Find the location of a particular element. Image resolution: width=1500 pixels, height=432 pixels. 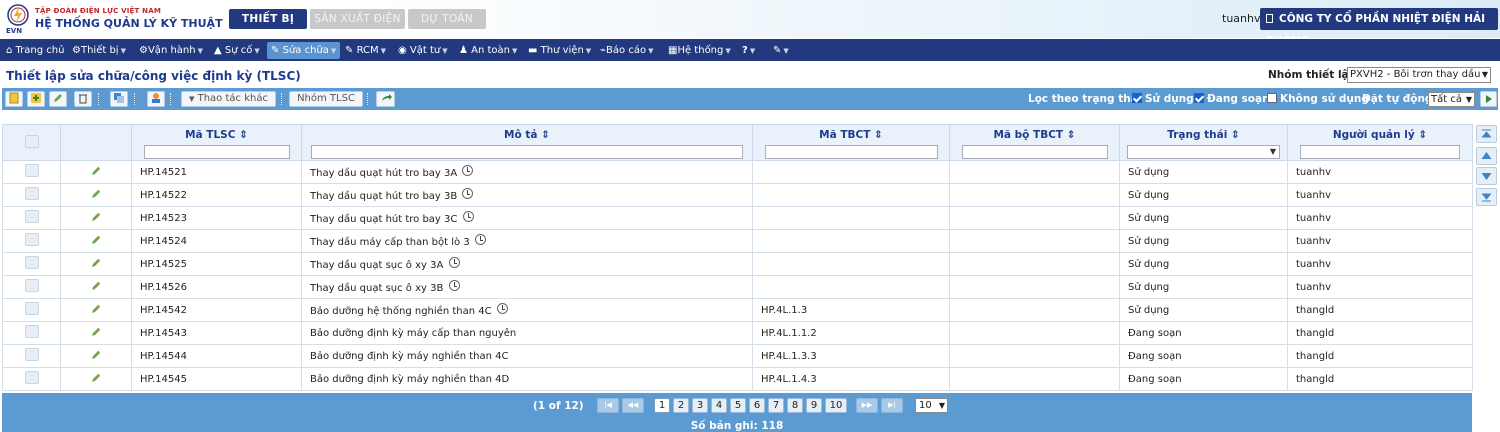

tab-thiet-bi: THIẾT BỊ is located at coordinates (268, 19).